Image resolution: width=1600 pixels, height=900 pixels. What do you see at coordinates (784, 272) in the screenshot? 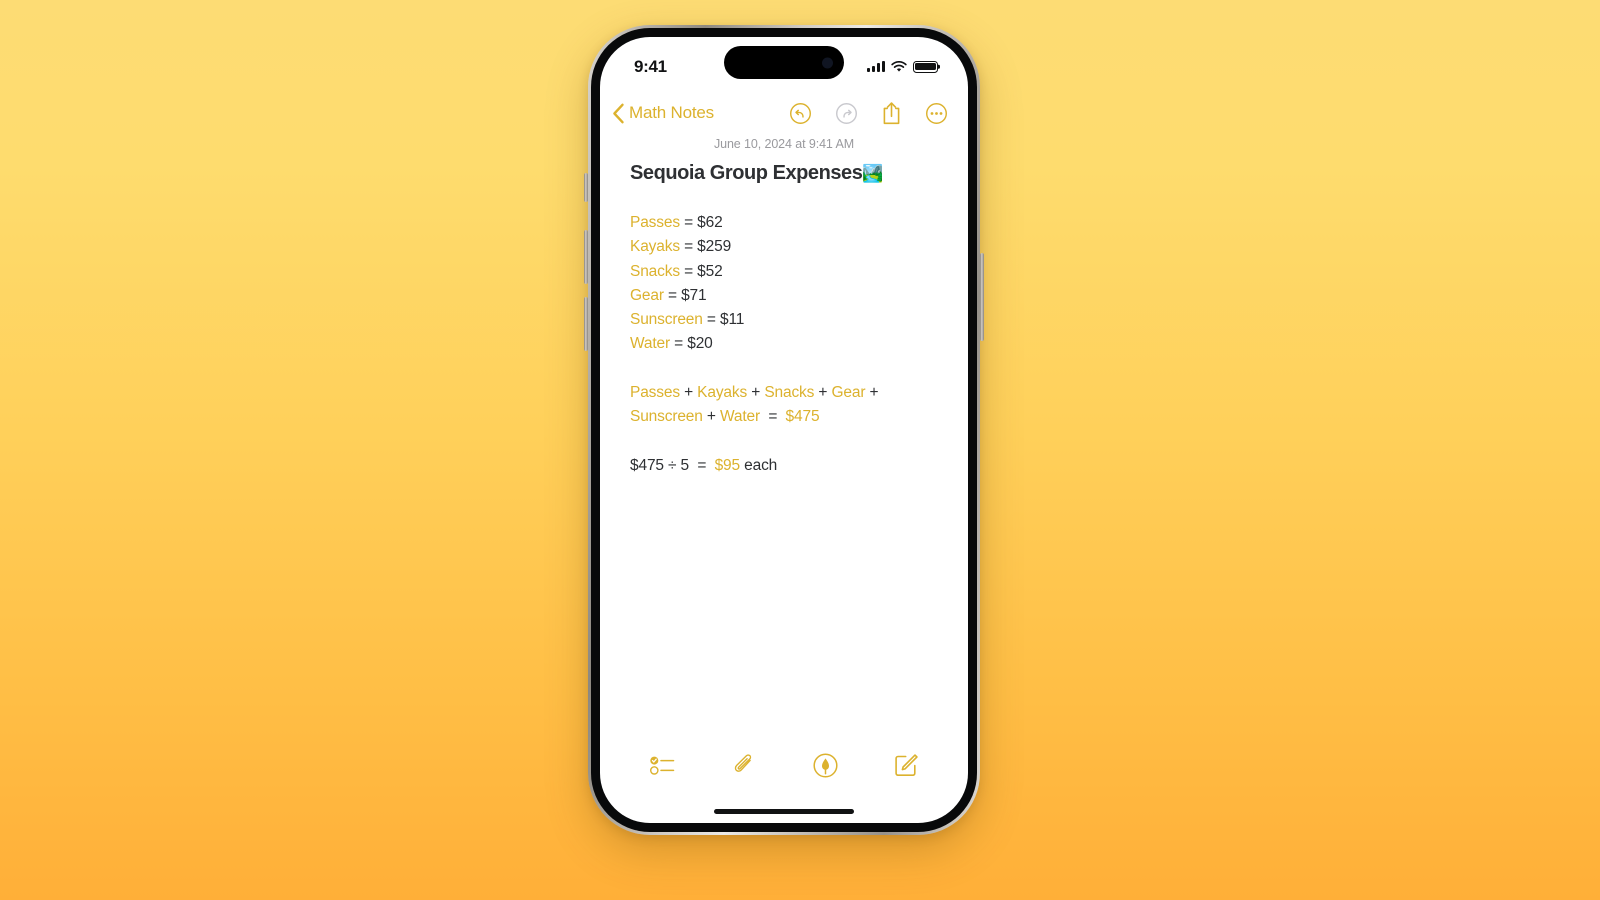
I see `assignment-line: Snacks = $52` at bounding box center [784, 272].